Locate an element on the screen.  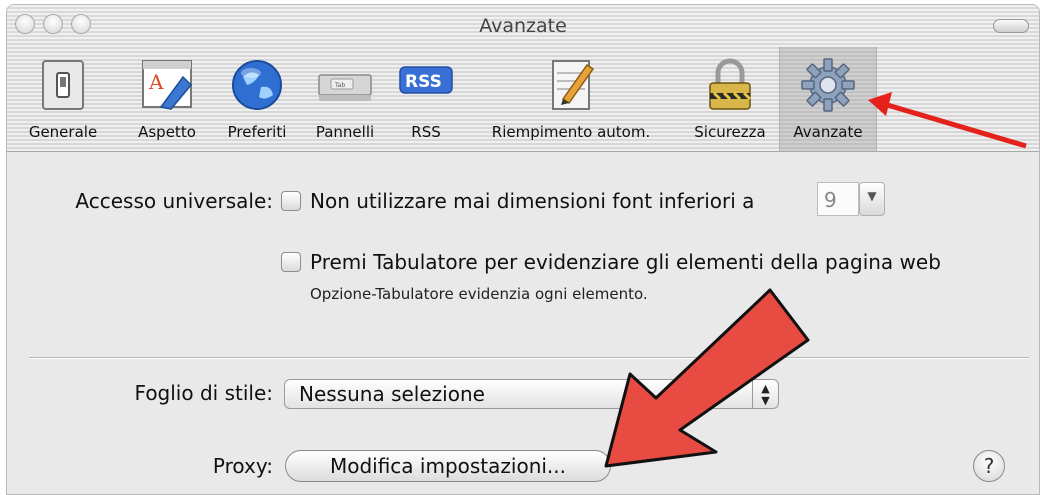
help-button: ? is located at coordinates (989, 466).